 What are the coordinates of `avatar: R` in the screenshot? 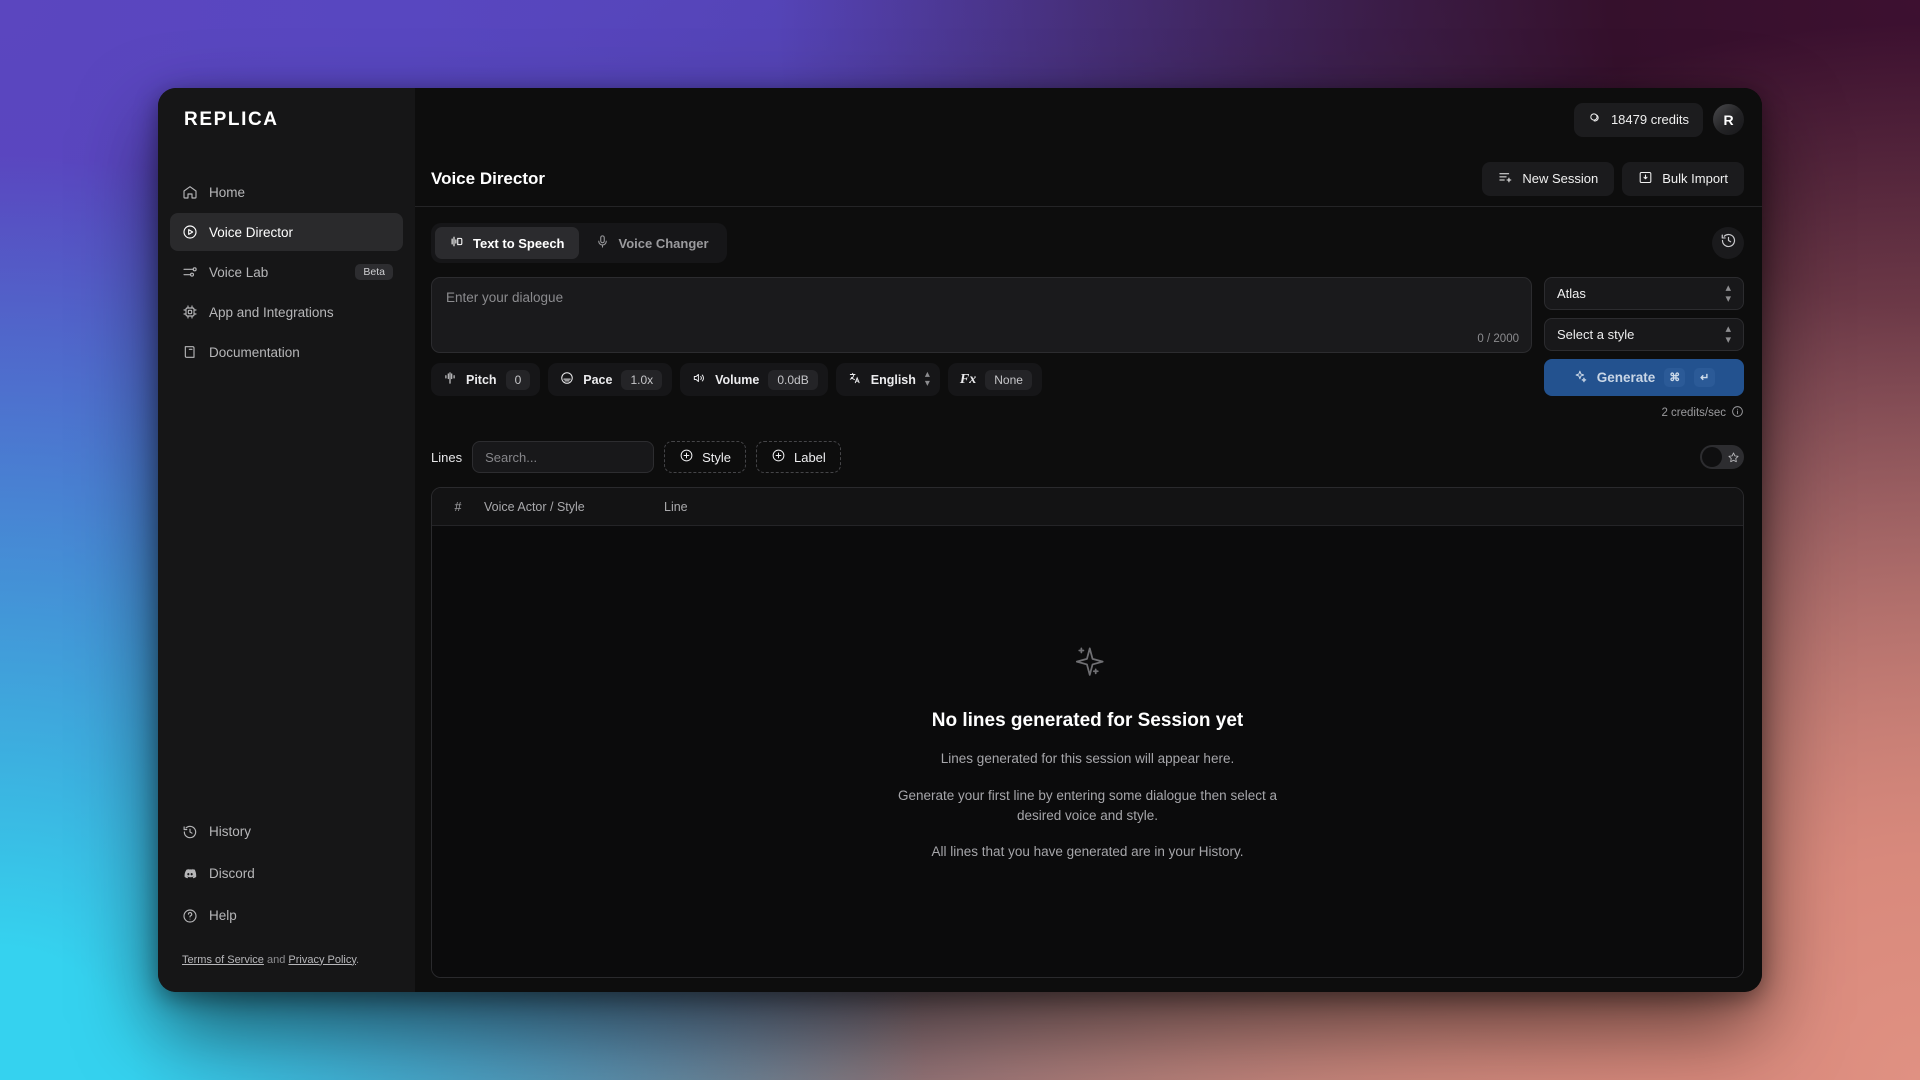 It's located at (1728, 119).